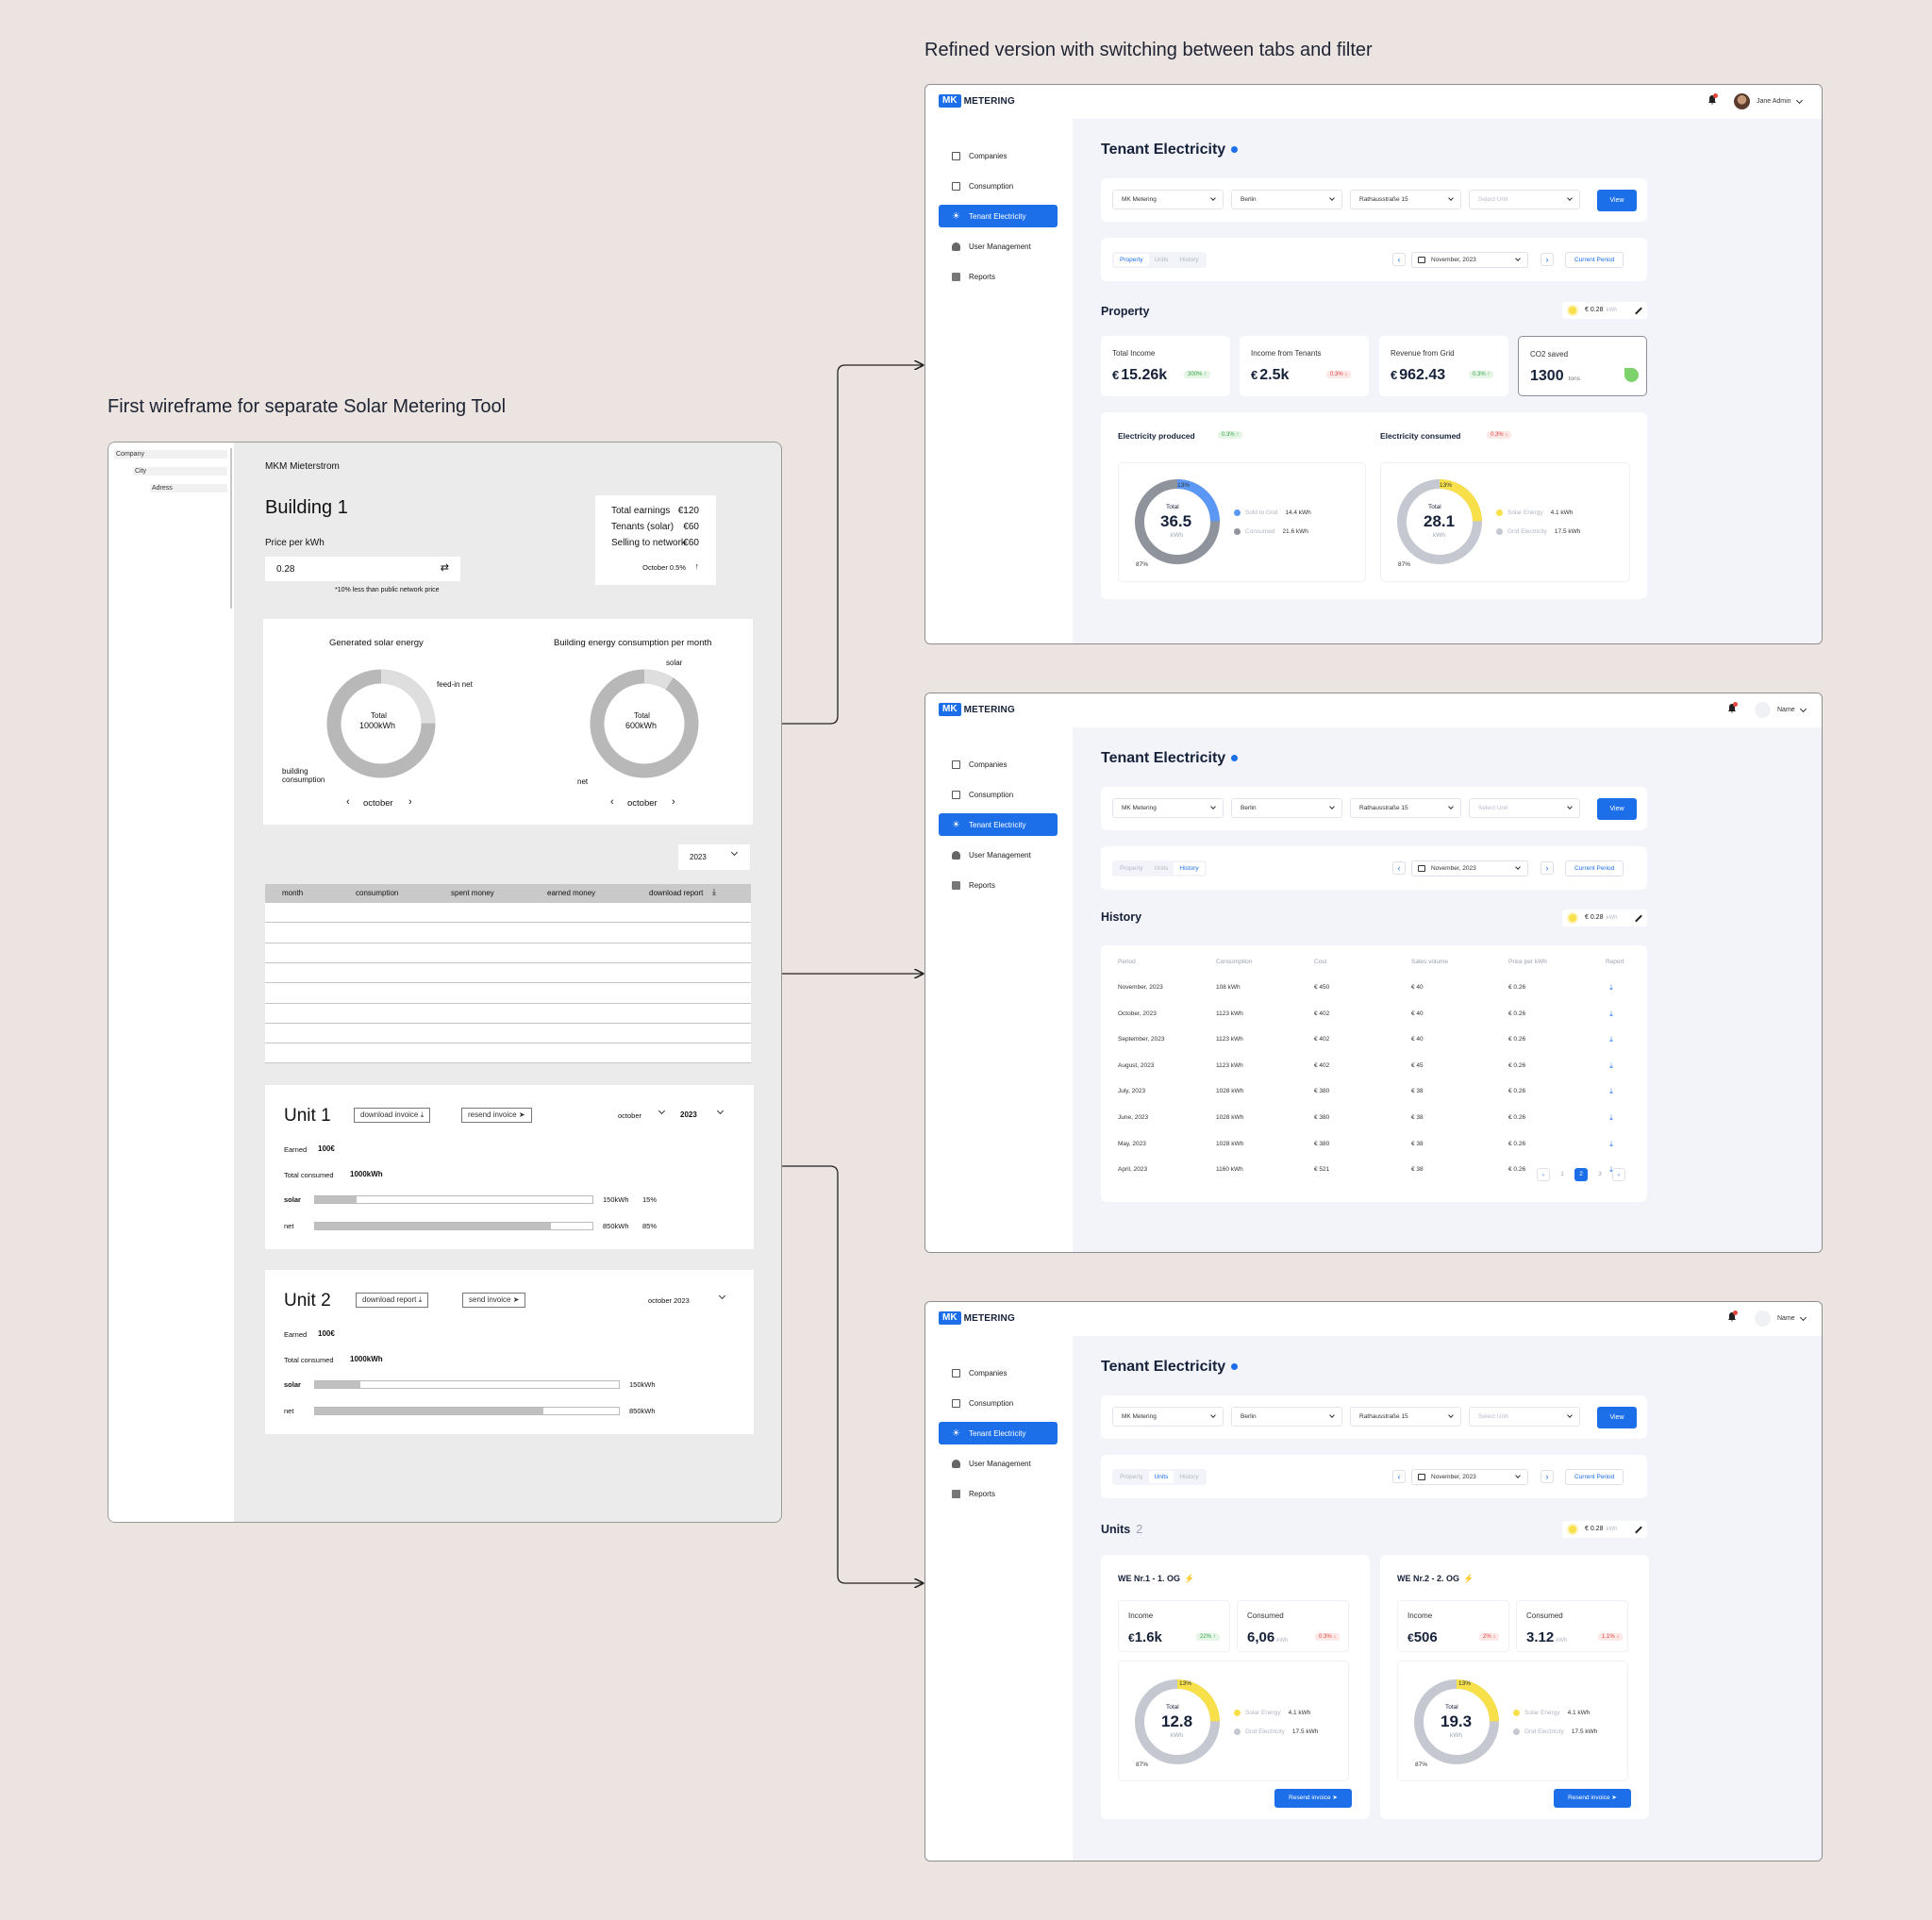 The height and width of the screenshot is (1920, 1932). What do you see at coordinates (189, 488) in the screenshot?
I see `tree-address: Adress` at bounding box center [189, 488].